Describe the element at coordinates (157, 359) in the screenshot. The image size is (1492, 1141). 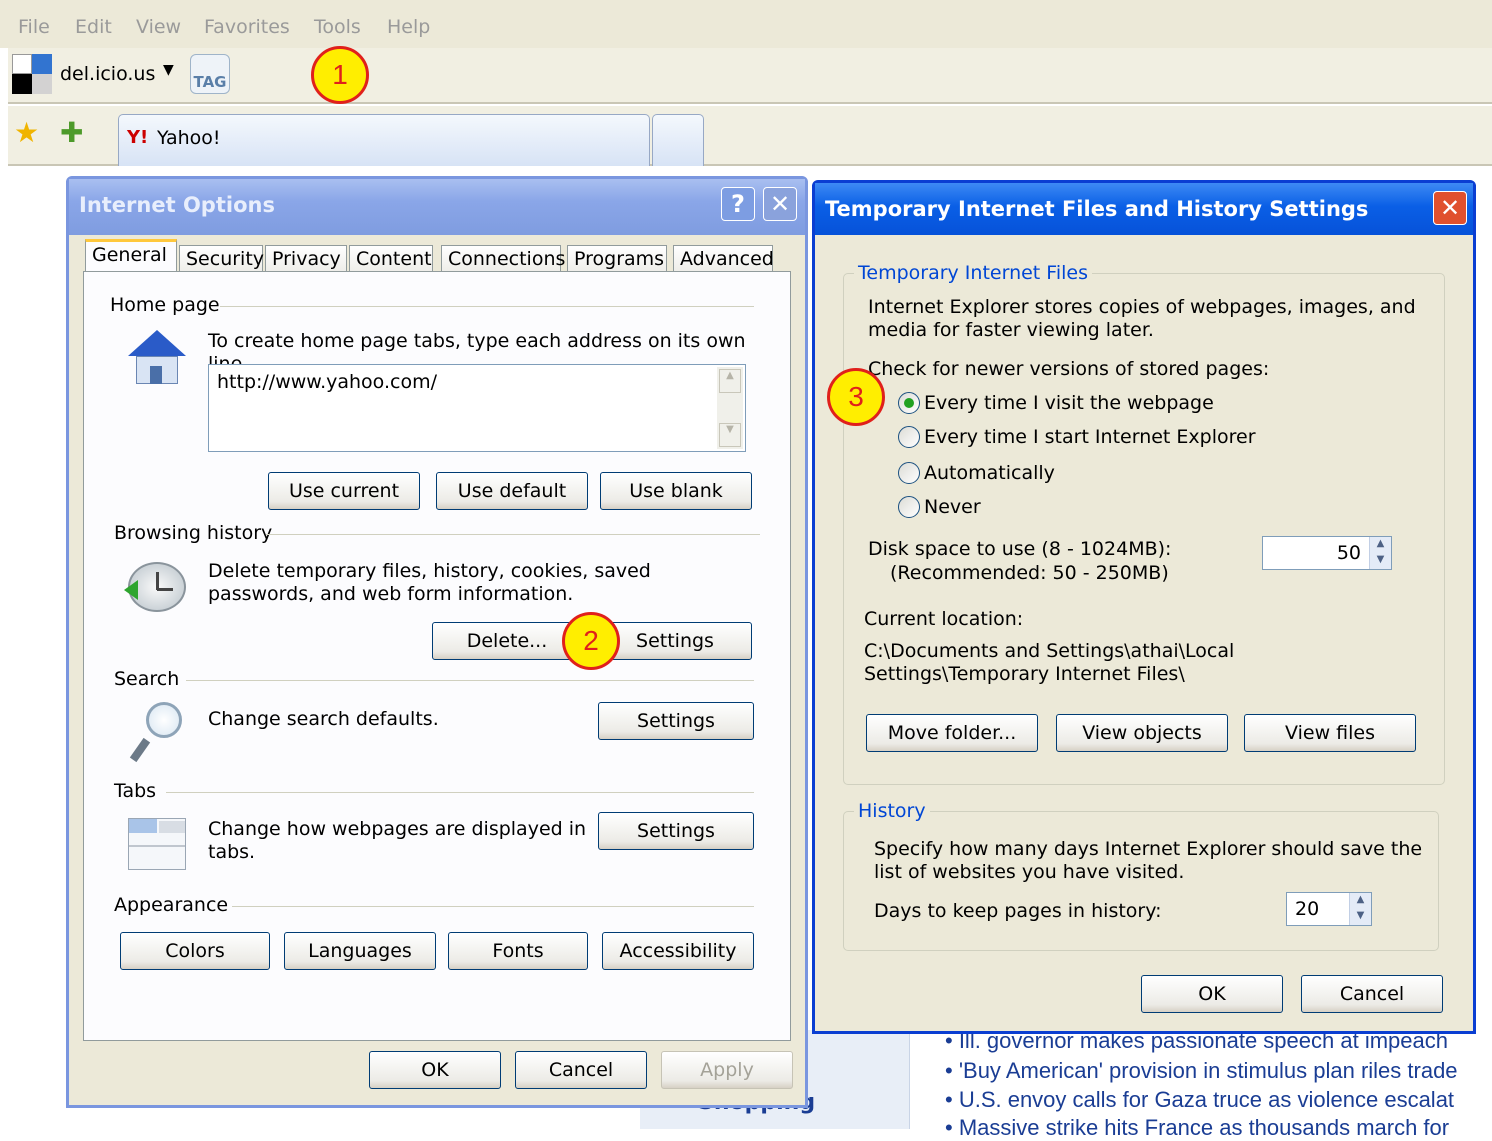
I see `home-icon` at that location.